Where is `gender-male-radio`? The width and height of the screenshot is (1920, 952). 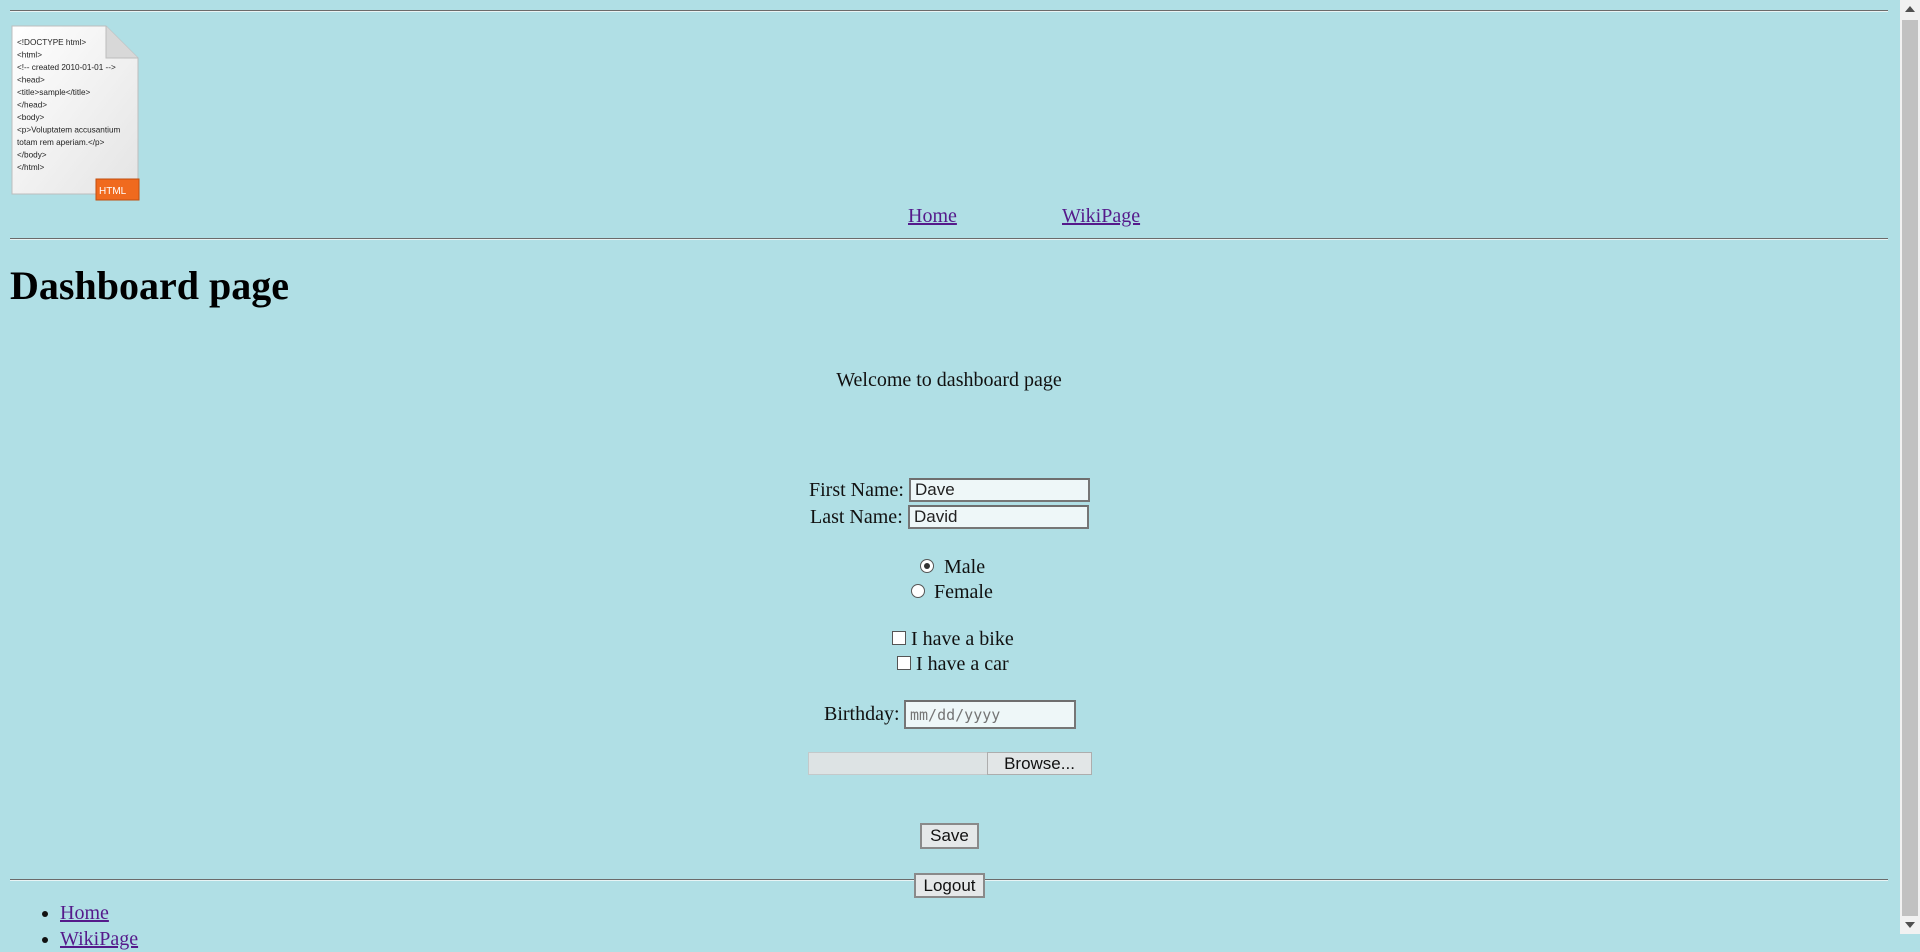
gender-male-radio is located at coordinates (927, 566).